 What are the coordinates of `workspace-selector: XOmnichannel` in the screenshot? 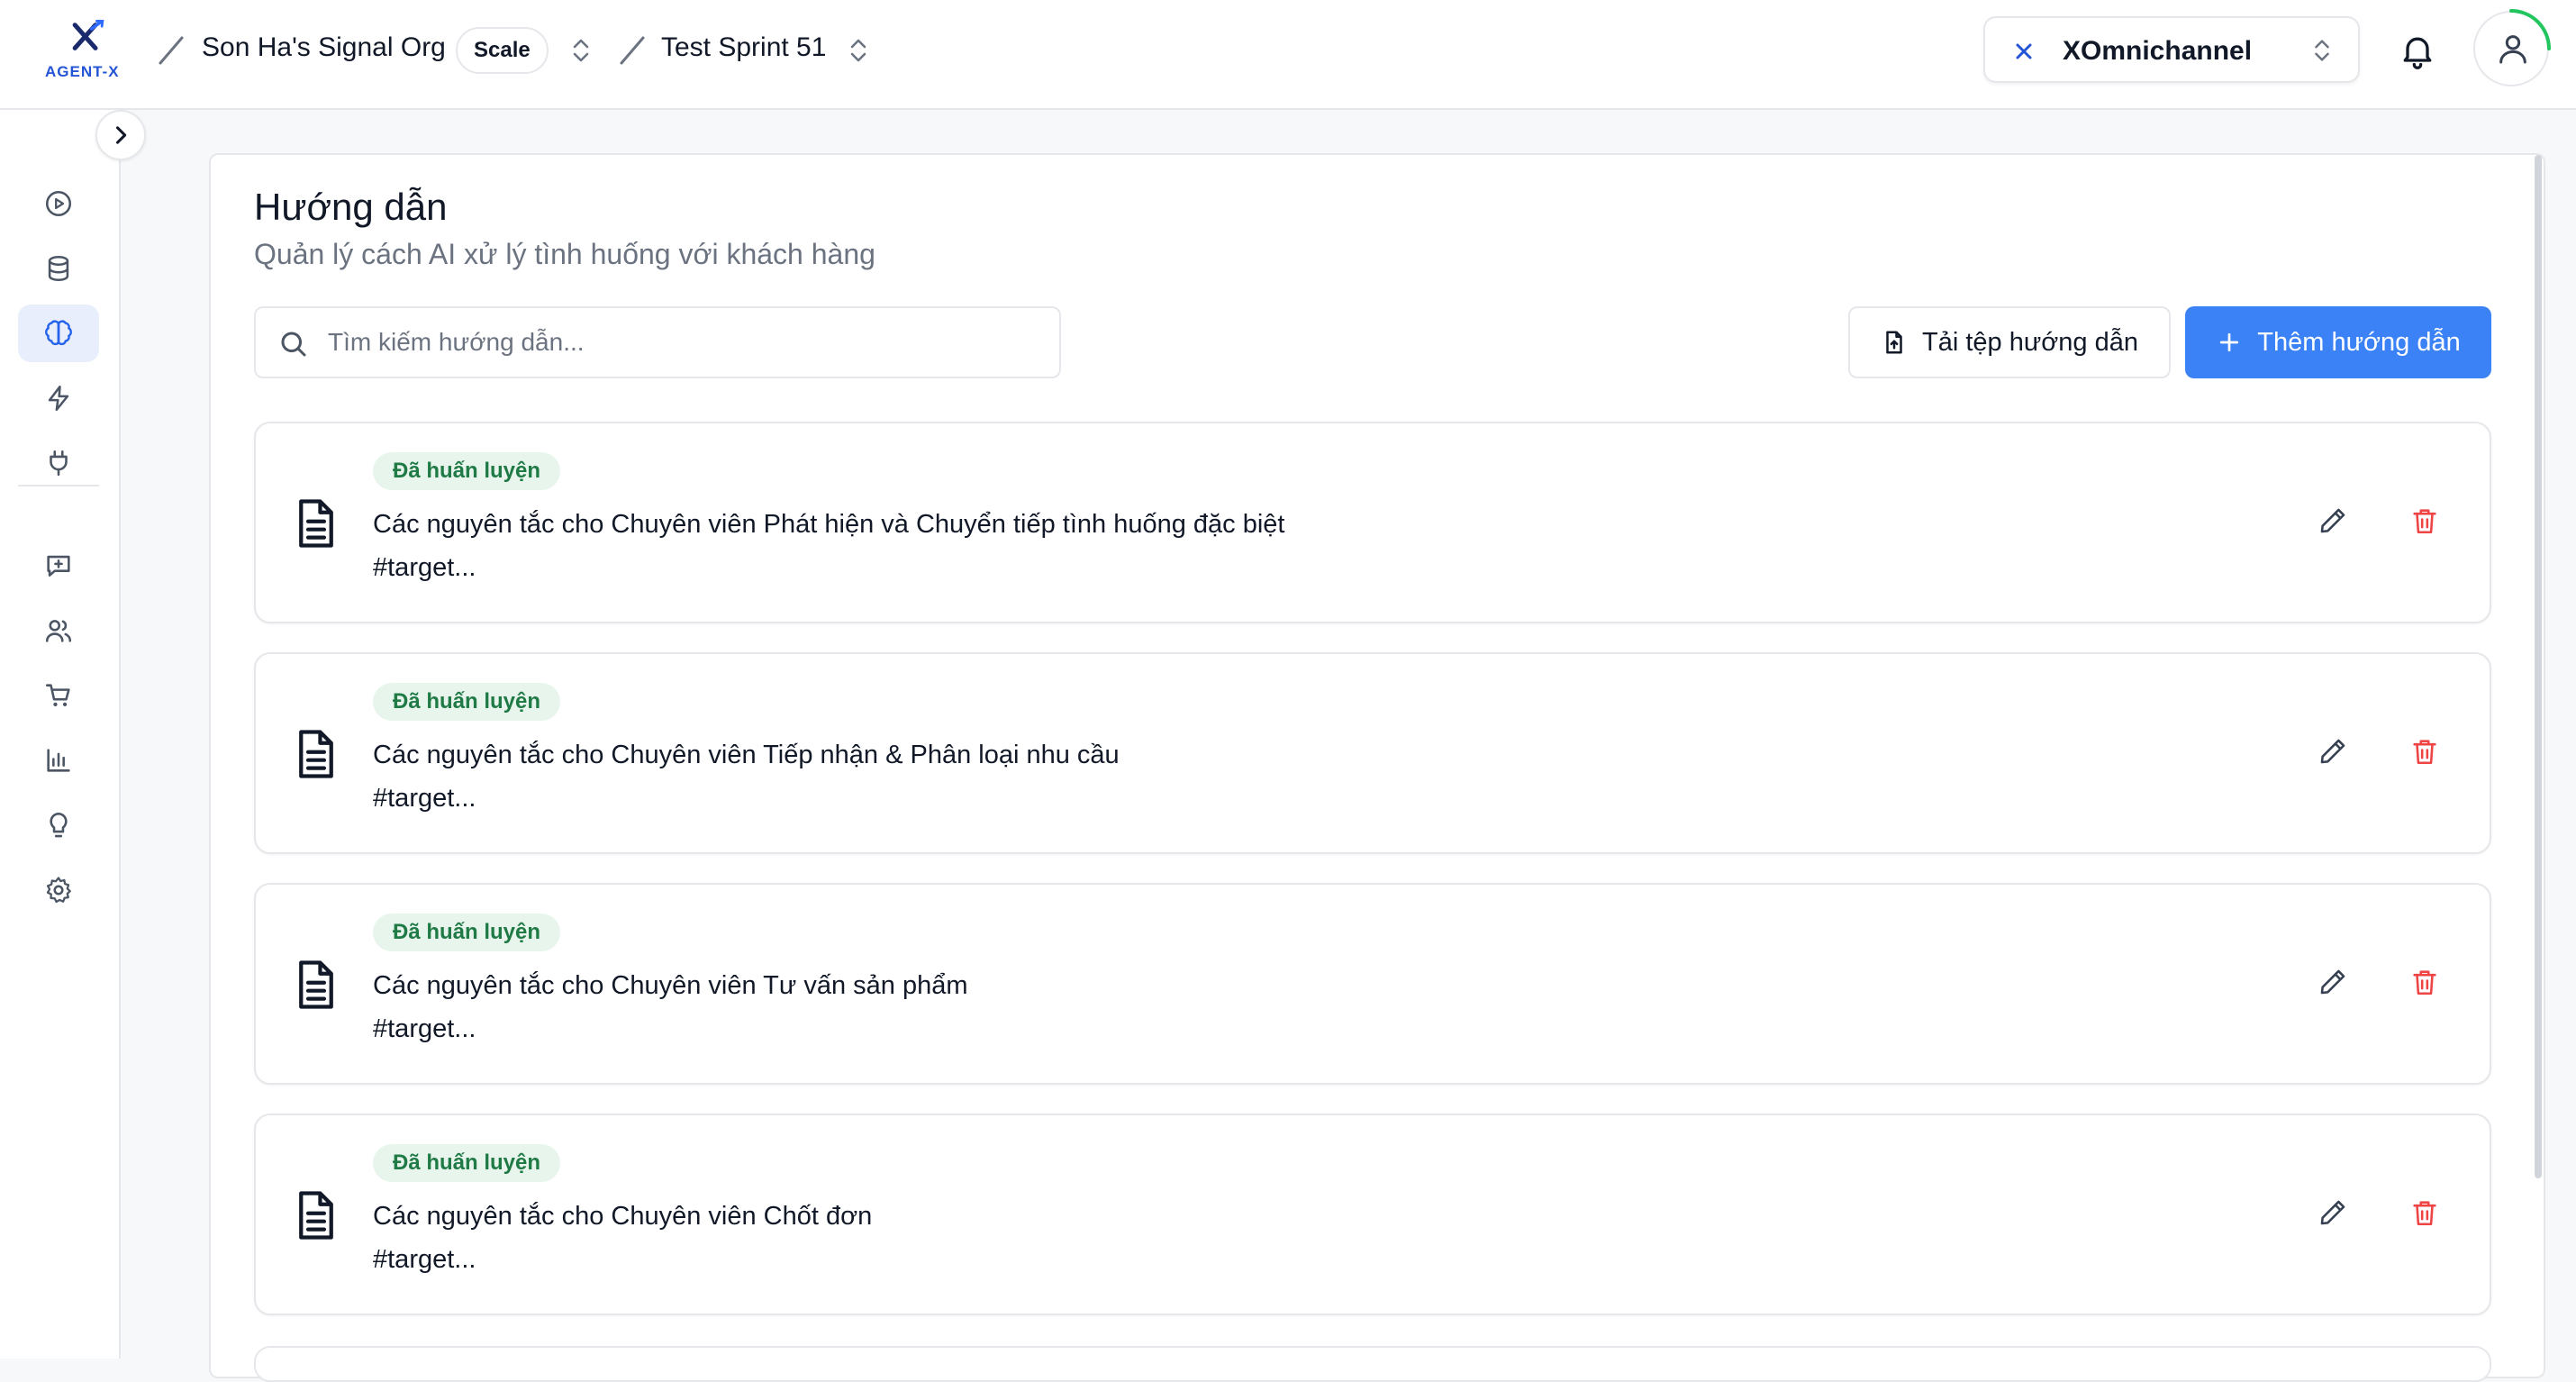 It's located at (2171, 49).